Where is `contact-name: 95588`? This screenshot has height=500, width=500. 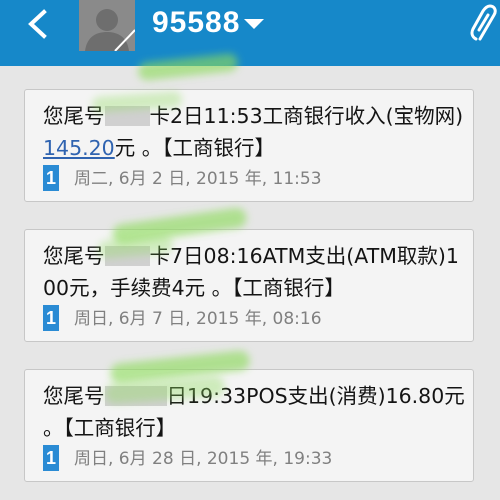 contact-name: 95588 is located at coordinates (196, 23).